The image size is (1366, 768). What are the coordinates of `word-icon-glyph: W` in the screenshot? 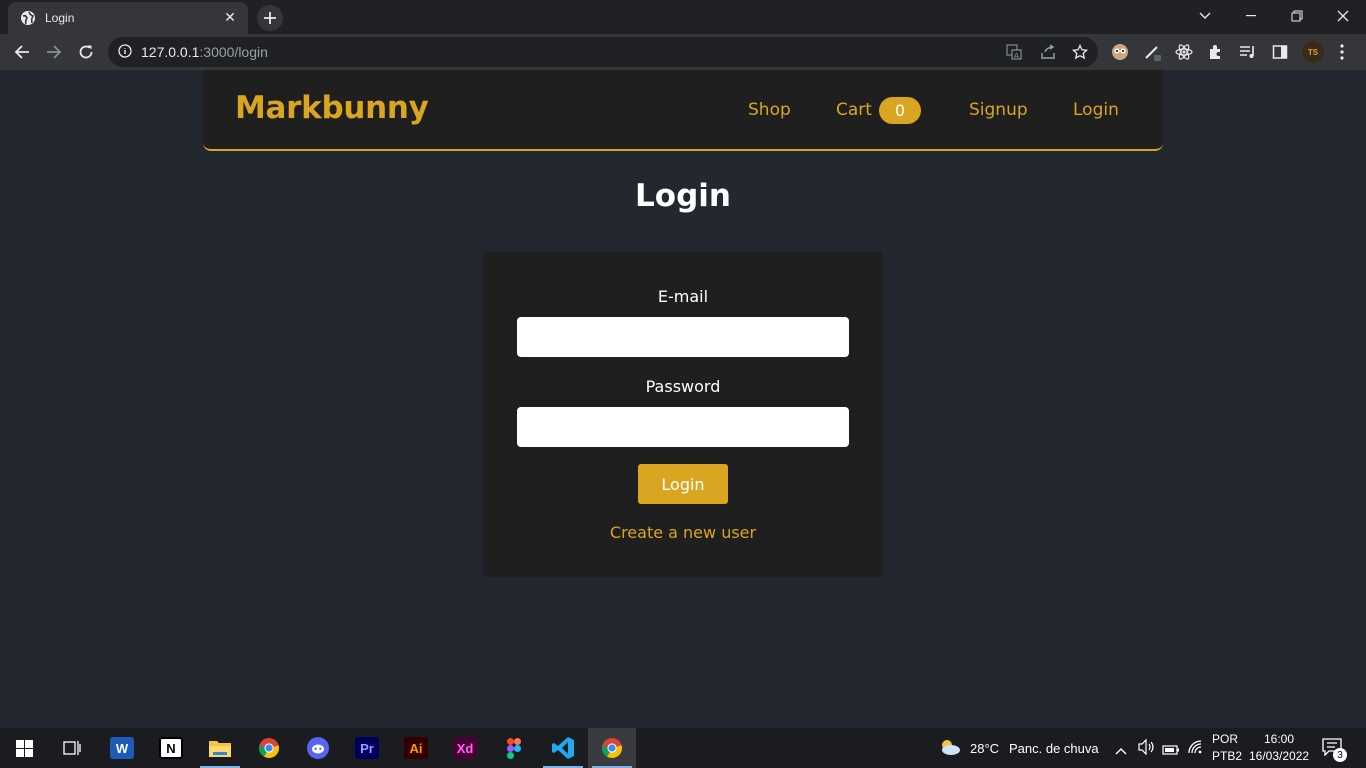 It's located at (122, 748).